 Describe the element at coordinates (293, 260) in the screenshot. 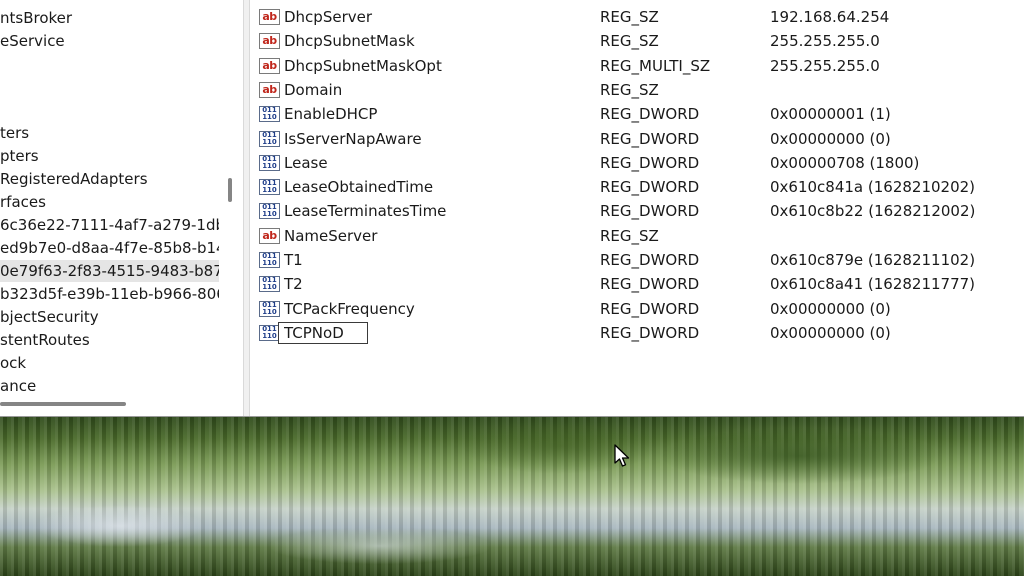

I see `value-name: T1` at that location.